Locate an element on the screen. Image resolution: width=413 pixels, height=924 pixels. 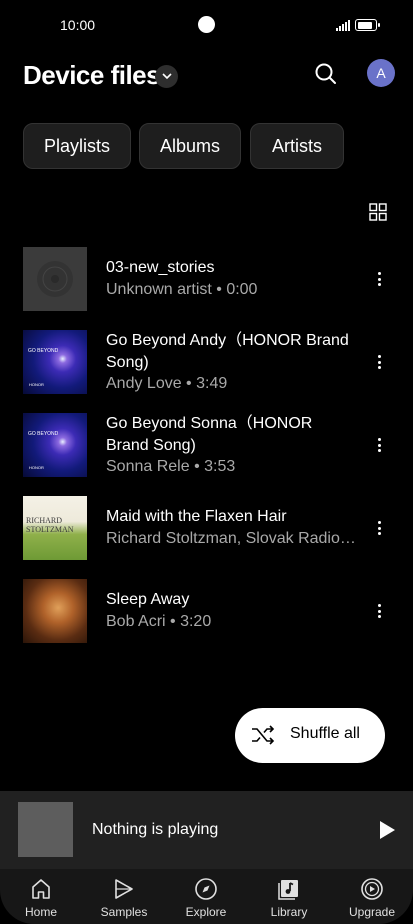
nav-label: Upgrade is located at coordinates (372, 912).